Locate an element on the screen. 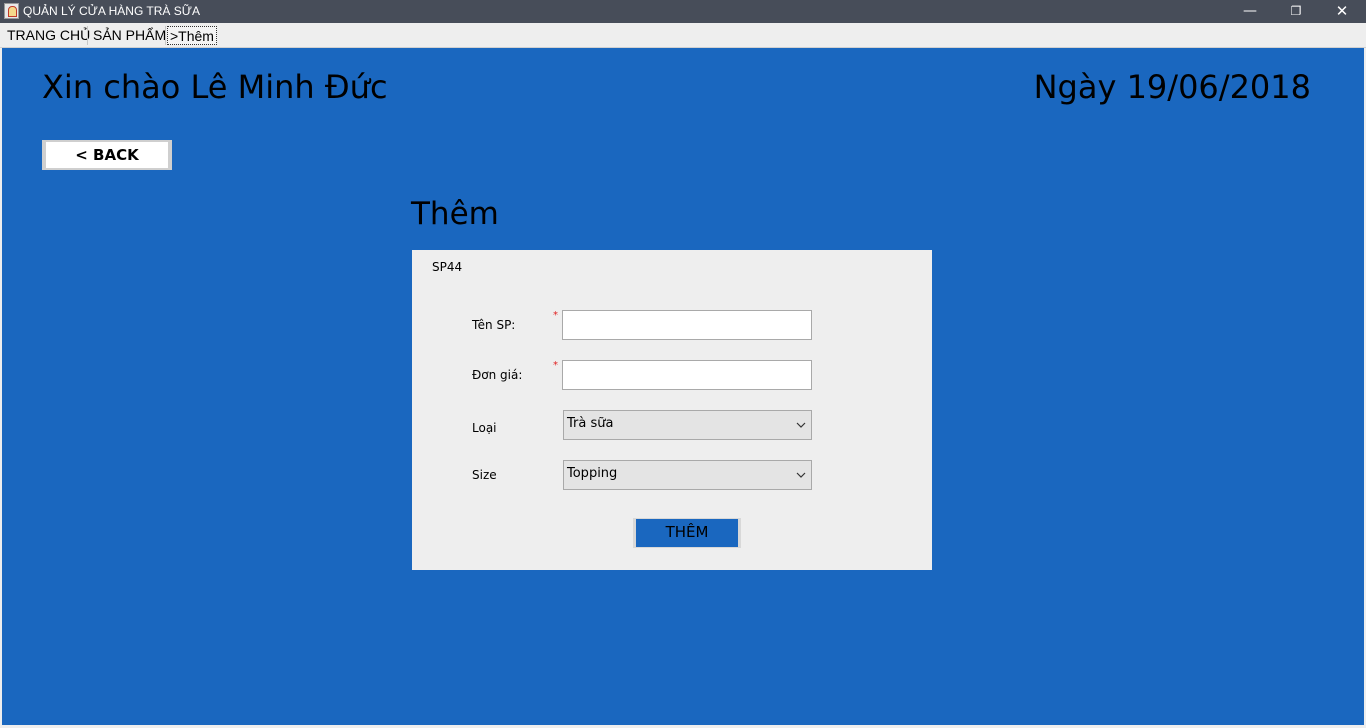 The width and height of the screenshot is (1366, 728). product-name-input is located at coordinates (687, 325).